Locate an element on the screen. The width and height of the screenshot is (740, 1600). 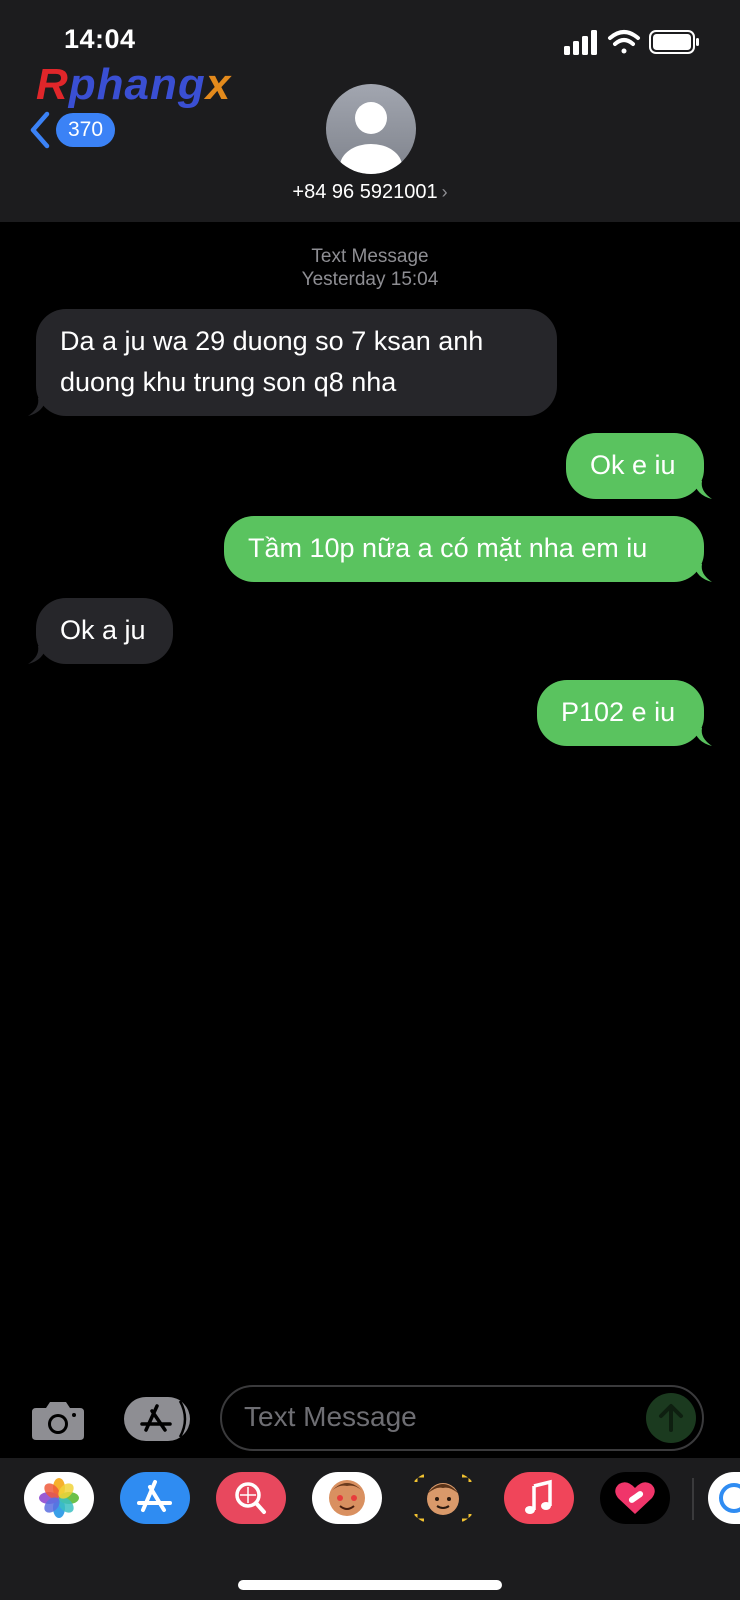
conversation-header: 14:04 Rphangx 370 +84 96 5921001 › is located at coordinates (370, 111).